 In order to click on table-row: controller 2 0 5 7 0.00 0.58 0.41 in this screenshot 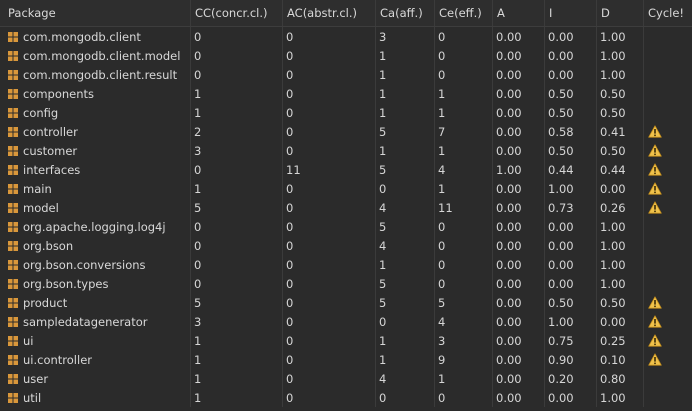, I will do `click(346, 131)`.